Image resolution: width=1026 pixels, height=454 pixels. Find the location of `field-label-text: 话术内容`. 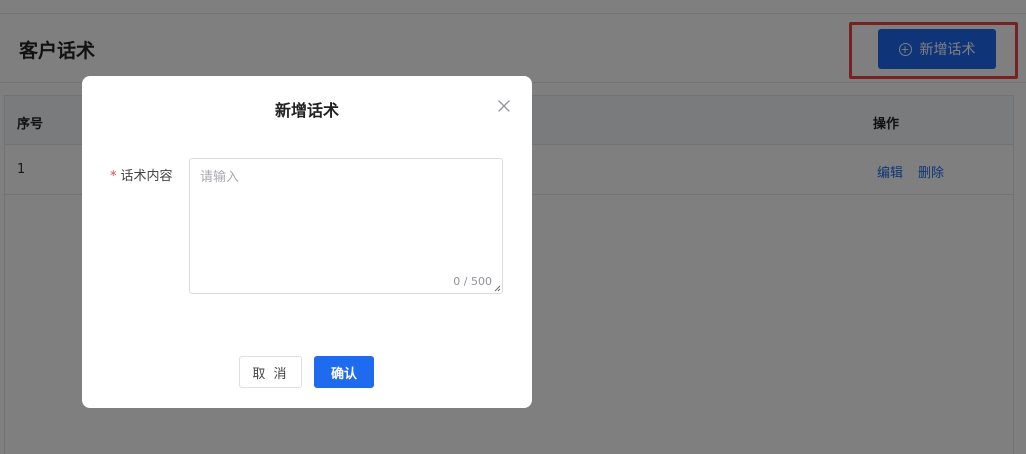

field-label-text: 话术内容 is located at coordinates (146, 176).